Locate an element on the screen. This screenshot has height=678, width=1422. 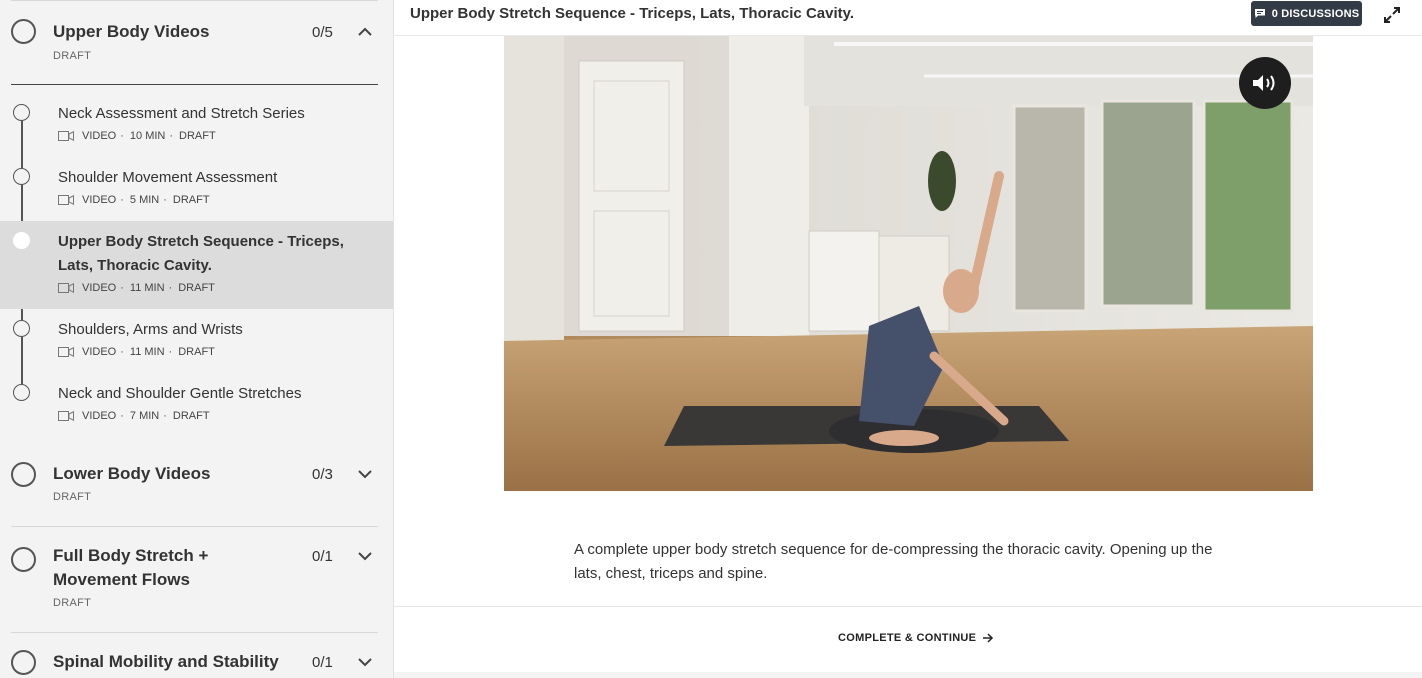
lesson-title: Shoulder Movement Assessment is located at coordinates (168, 177).